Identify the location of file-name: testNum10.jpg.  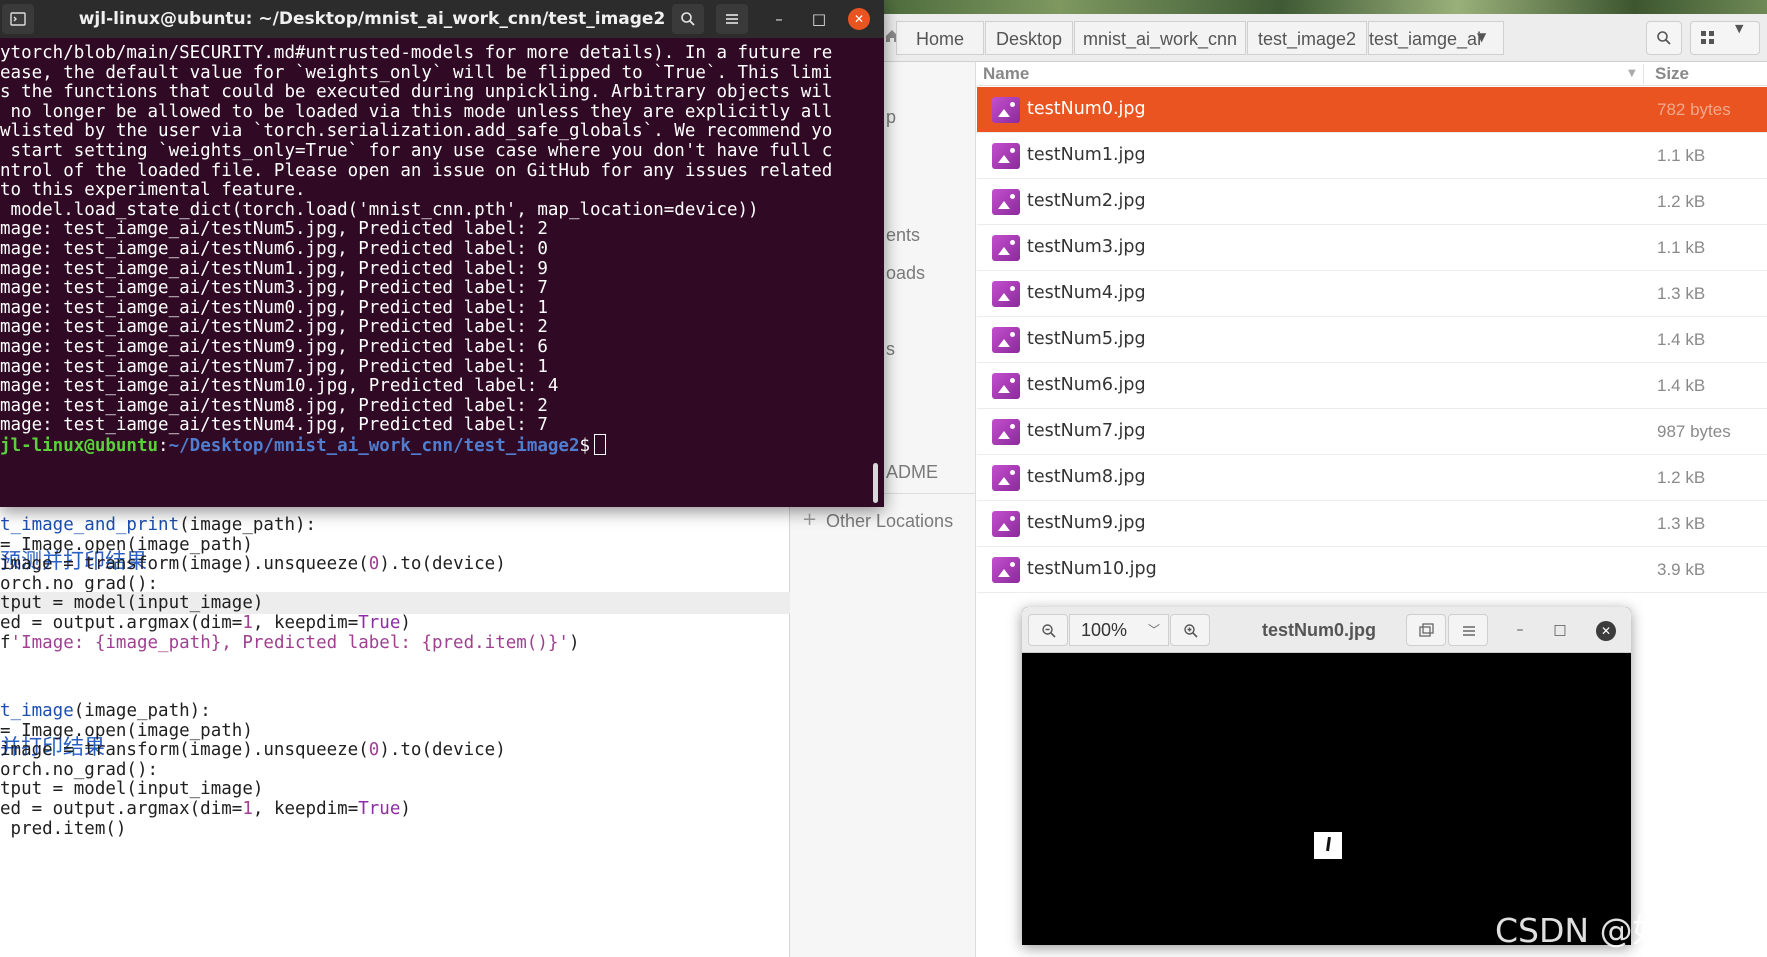
(1092, 569).